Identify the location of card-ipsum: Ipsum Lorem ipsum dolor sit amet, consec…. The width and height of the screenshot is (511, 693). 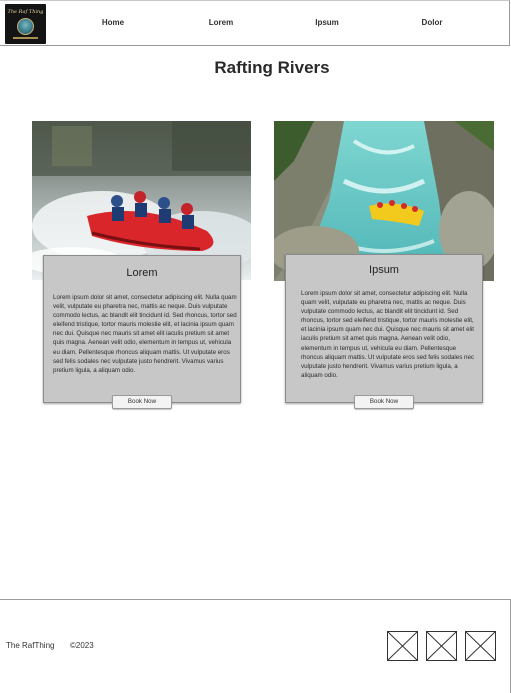
(384, 328).